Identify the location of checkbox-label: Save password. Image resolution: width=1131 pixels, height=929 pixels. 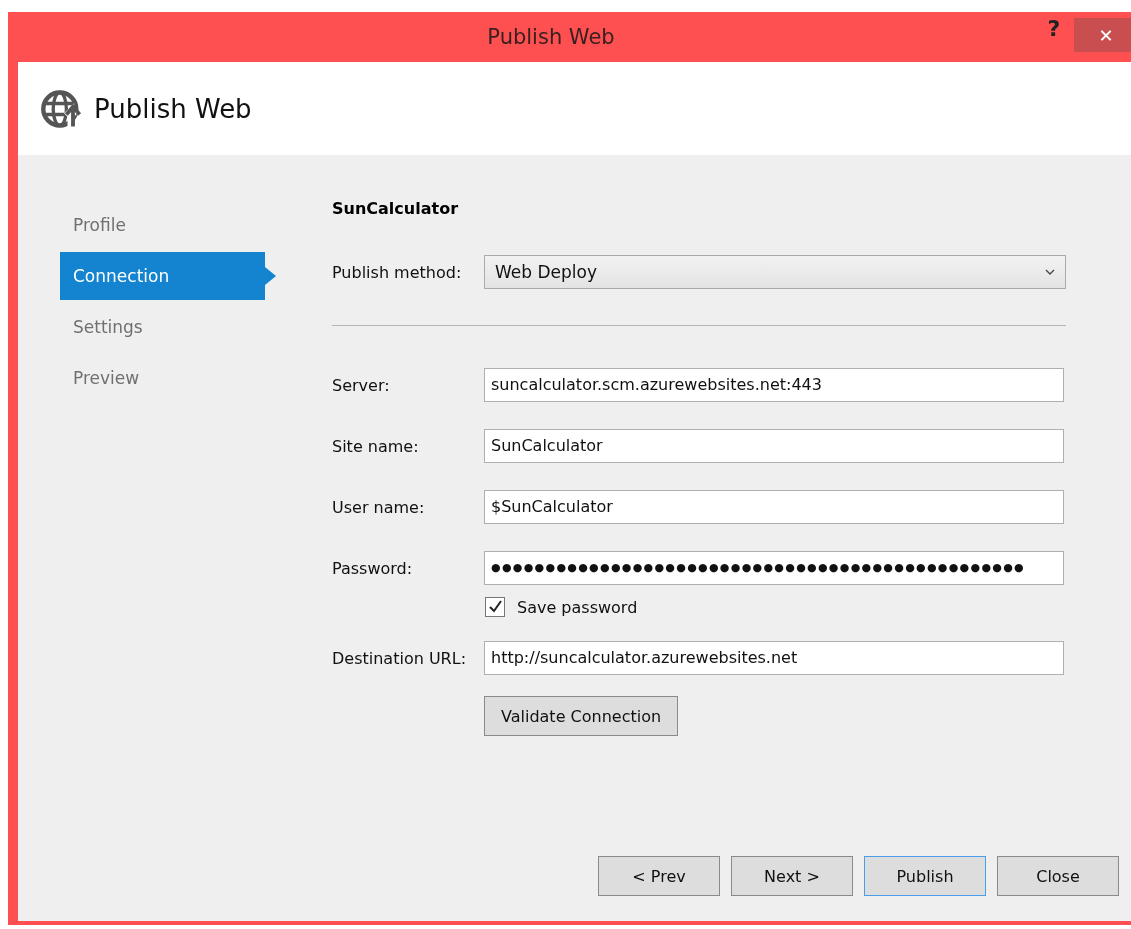
(577, 607).